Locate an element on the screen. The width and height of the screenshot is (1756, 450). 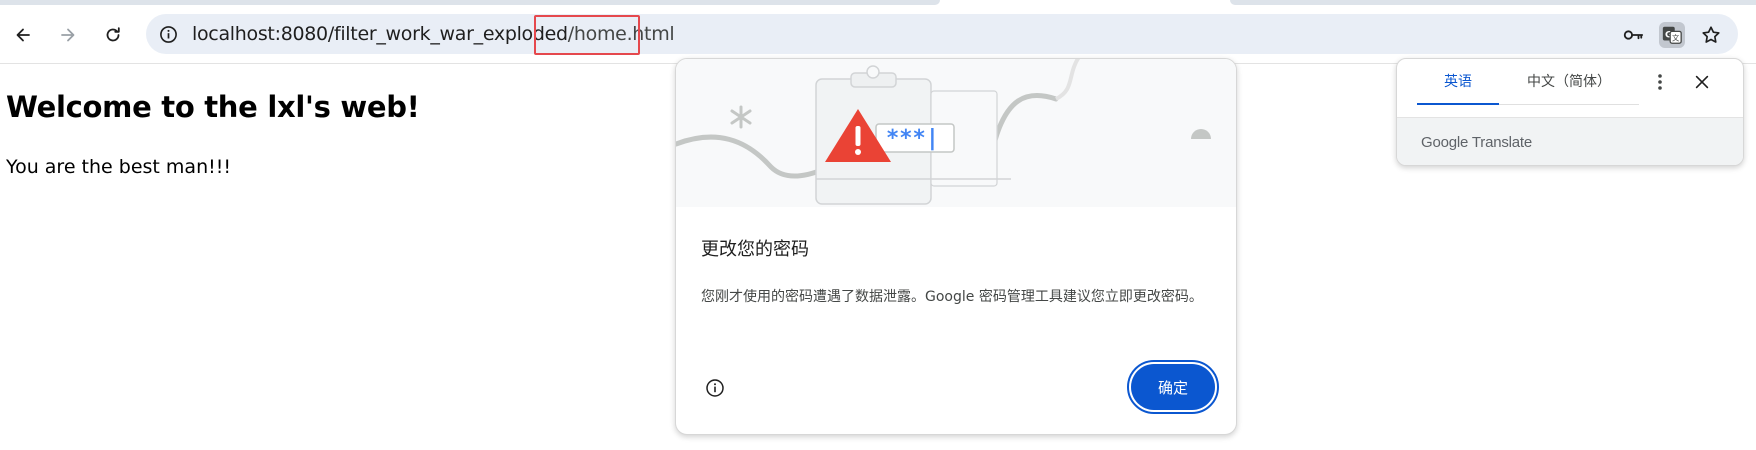
forward-button is located at coordinates (68, 35).